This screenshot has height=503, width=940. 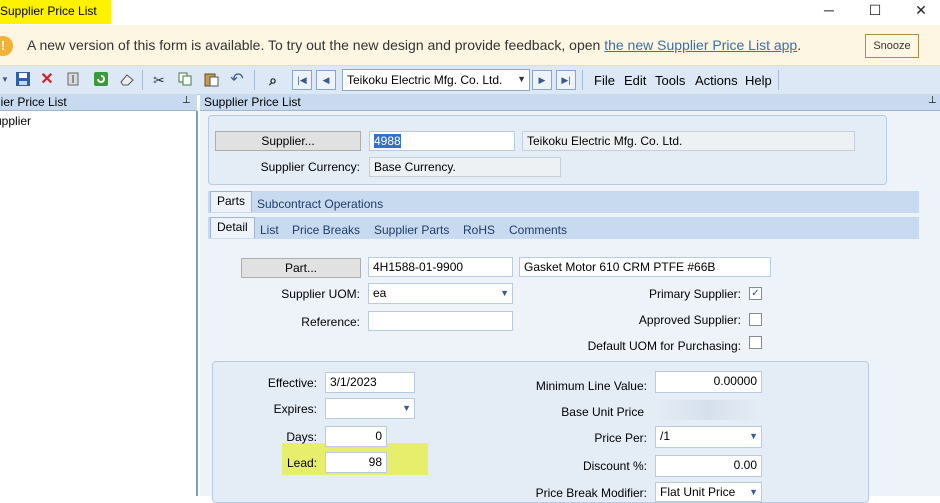 What do you see at coordinates (700, 45) in the screenshot?
I see `new-app-link: the new Supplier Price List app` at bounding box center [700, 45].